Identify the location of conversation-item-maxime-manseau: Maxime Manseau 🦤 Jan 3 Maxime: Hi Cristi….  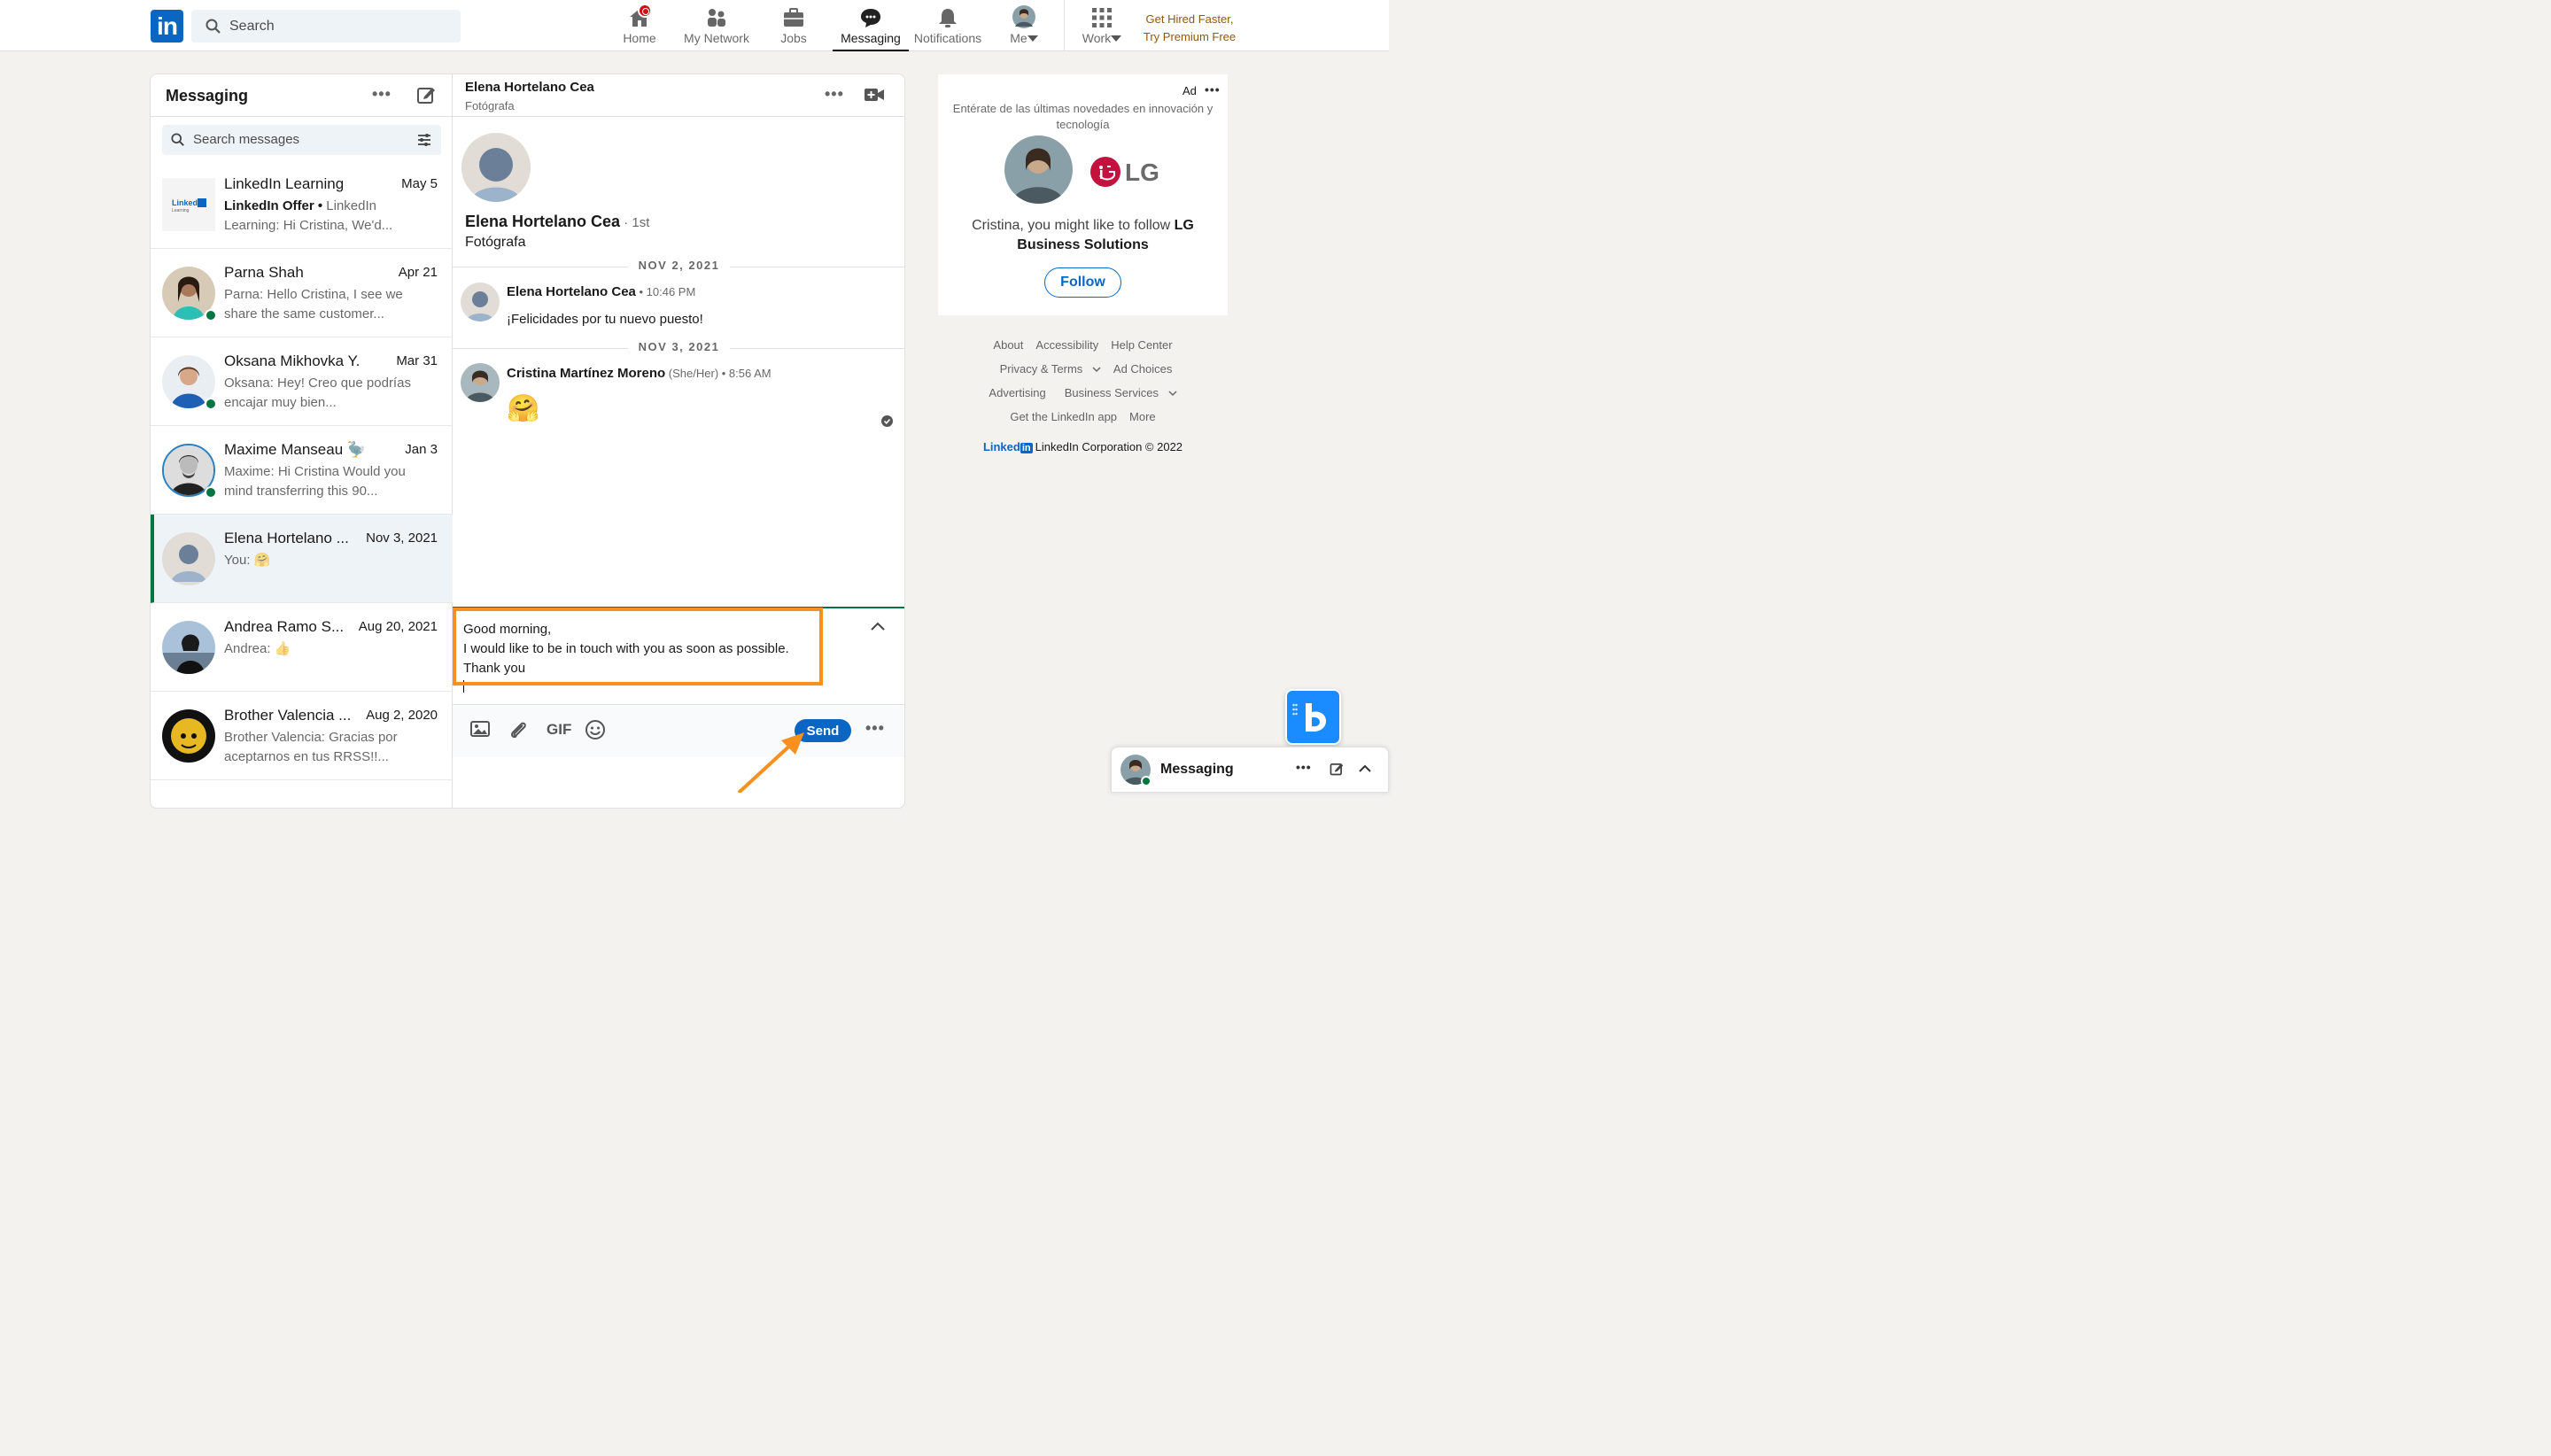
(302, 470).